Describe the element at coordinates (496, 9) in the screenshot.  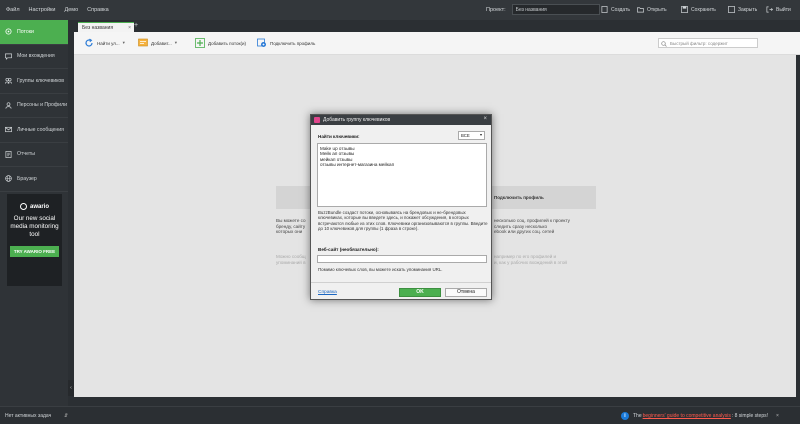
I see `project-label: Проект:` at that location.